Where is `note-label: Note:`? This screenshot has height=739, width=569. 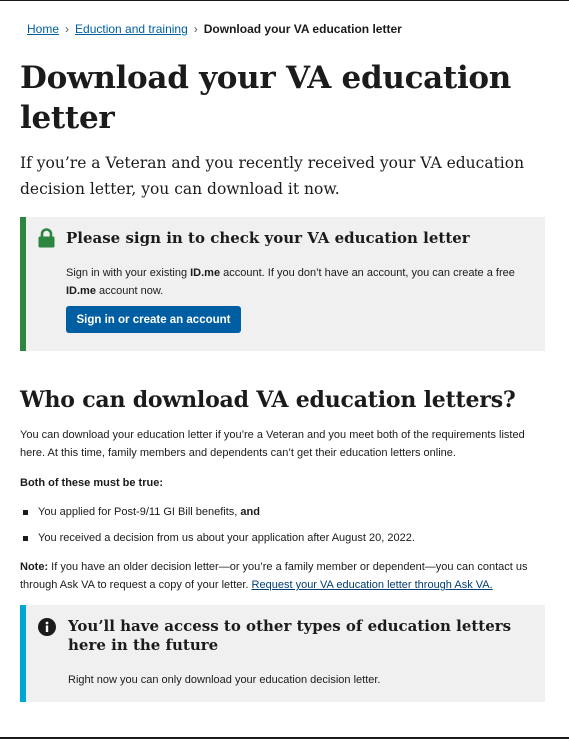
note-label: Note: is located at coordinates (34, 567).